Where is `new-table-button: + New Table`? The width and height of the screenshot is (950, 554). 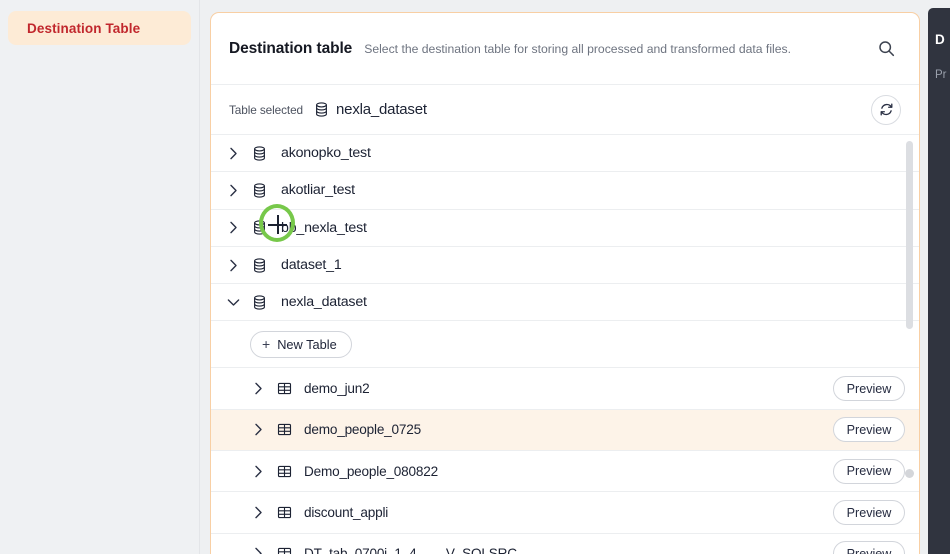 new-table-button: + New Table is located at coordinates (301, 344).